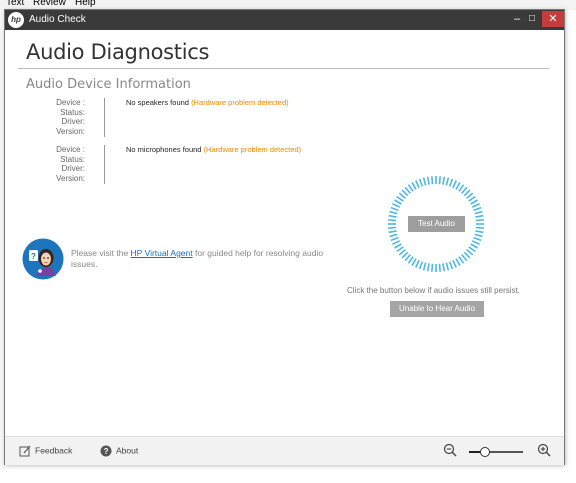  What do you see at coordinates (164, 149) in the screenshot?
I see `device-name: No microphones found` at bounding box center [164, 149].